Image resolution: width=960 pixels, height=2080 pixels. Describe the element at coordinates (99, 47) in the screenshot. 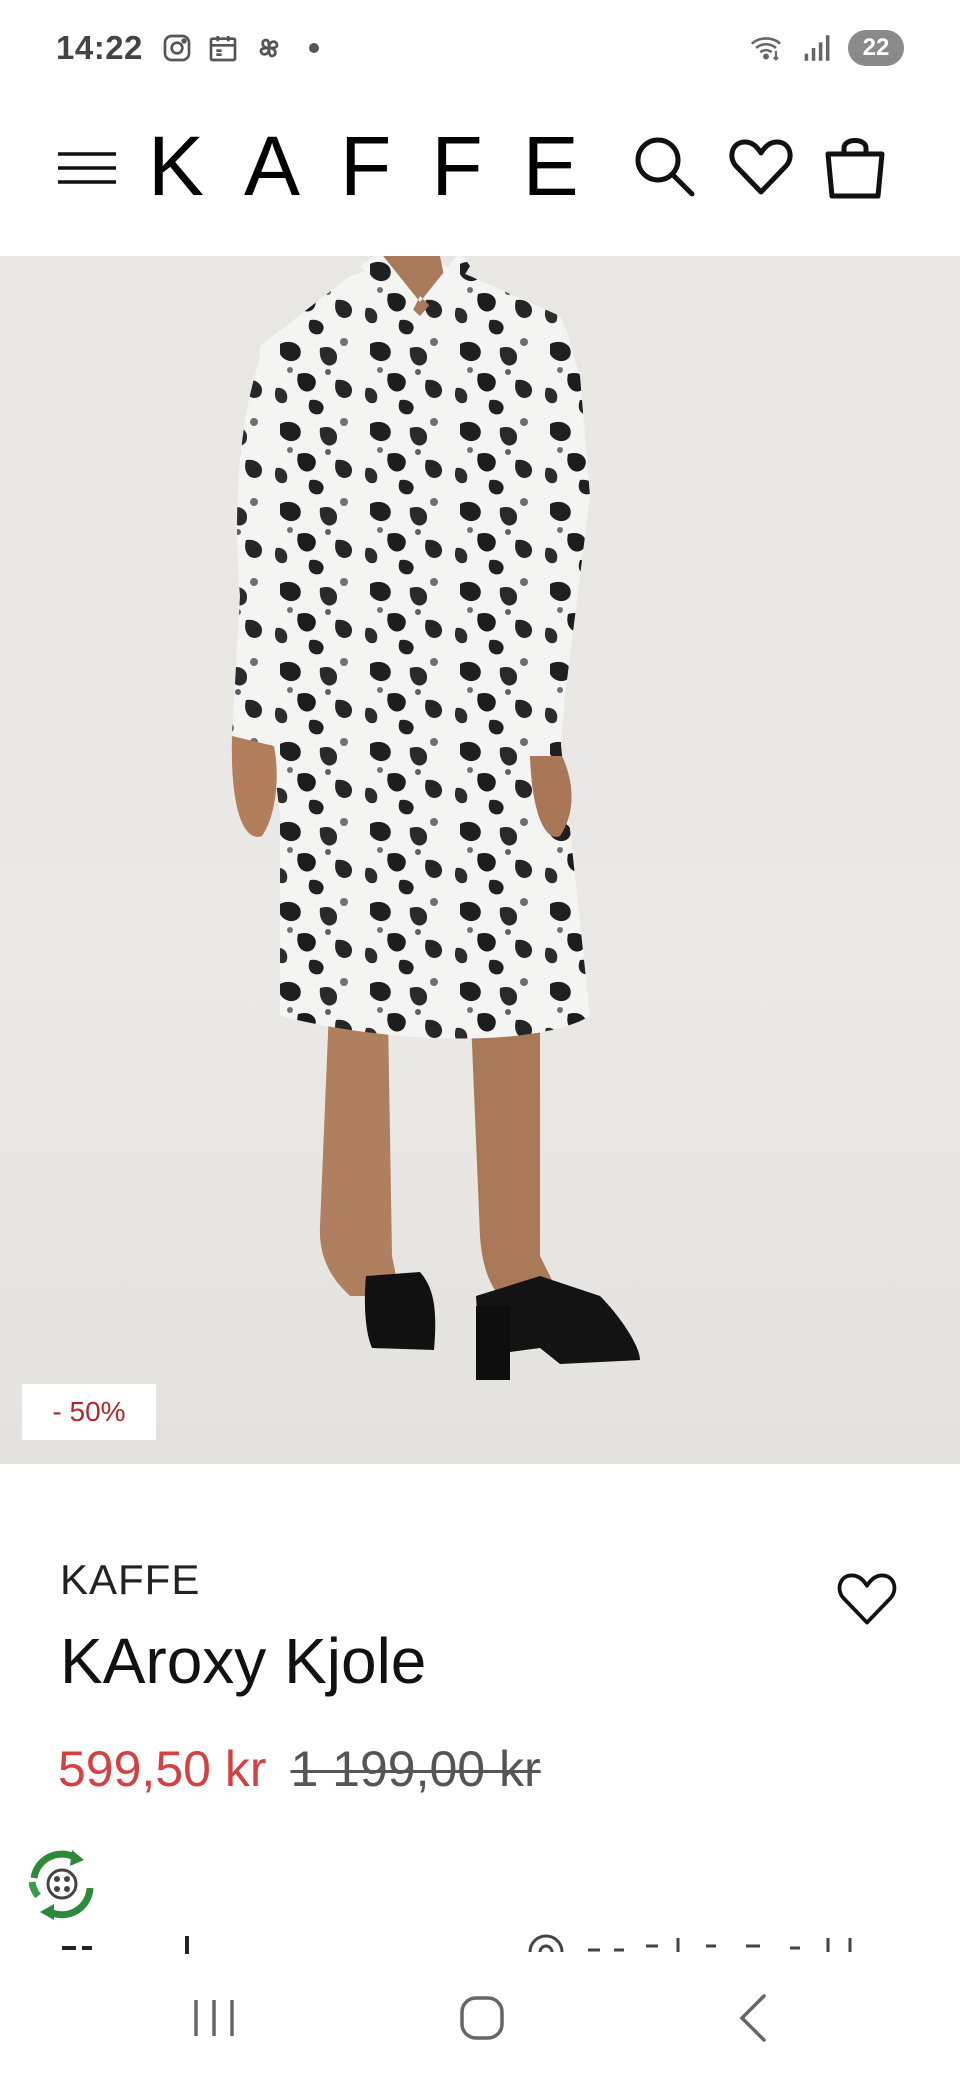

I see `status-time: 14:22` at that location.